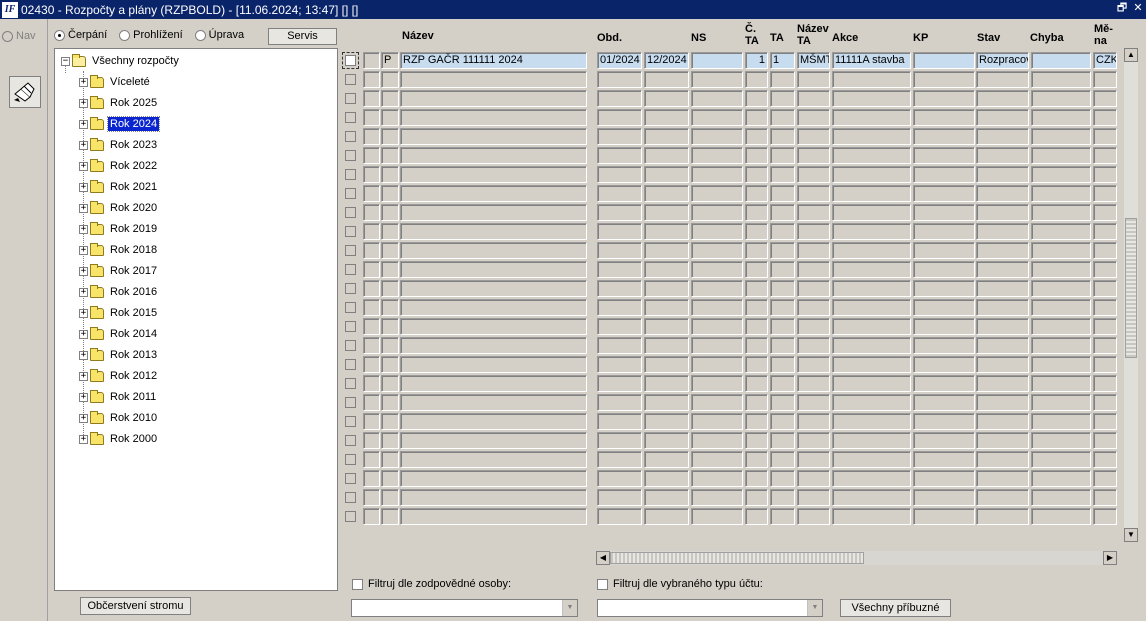 Image resolution: width=1146 pixels, height=621 pixels. What do you see at coordinates (1138, 8) in the screenshot?
I see `close-button: ✕` at bounding box center [1138, 8].